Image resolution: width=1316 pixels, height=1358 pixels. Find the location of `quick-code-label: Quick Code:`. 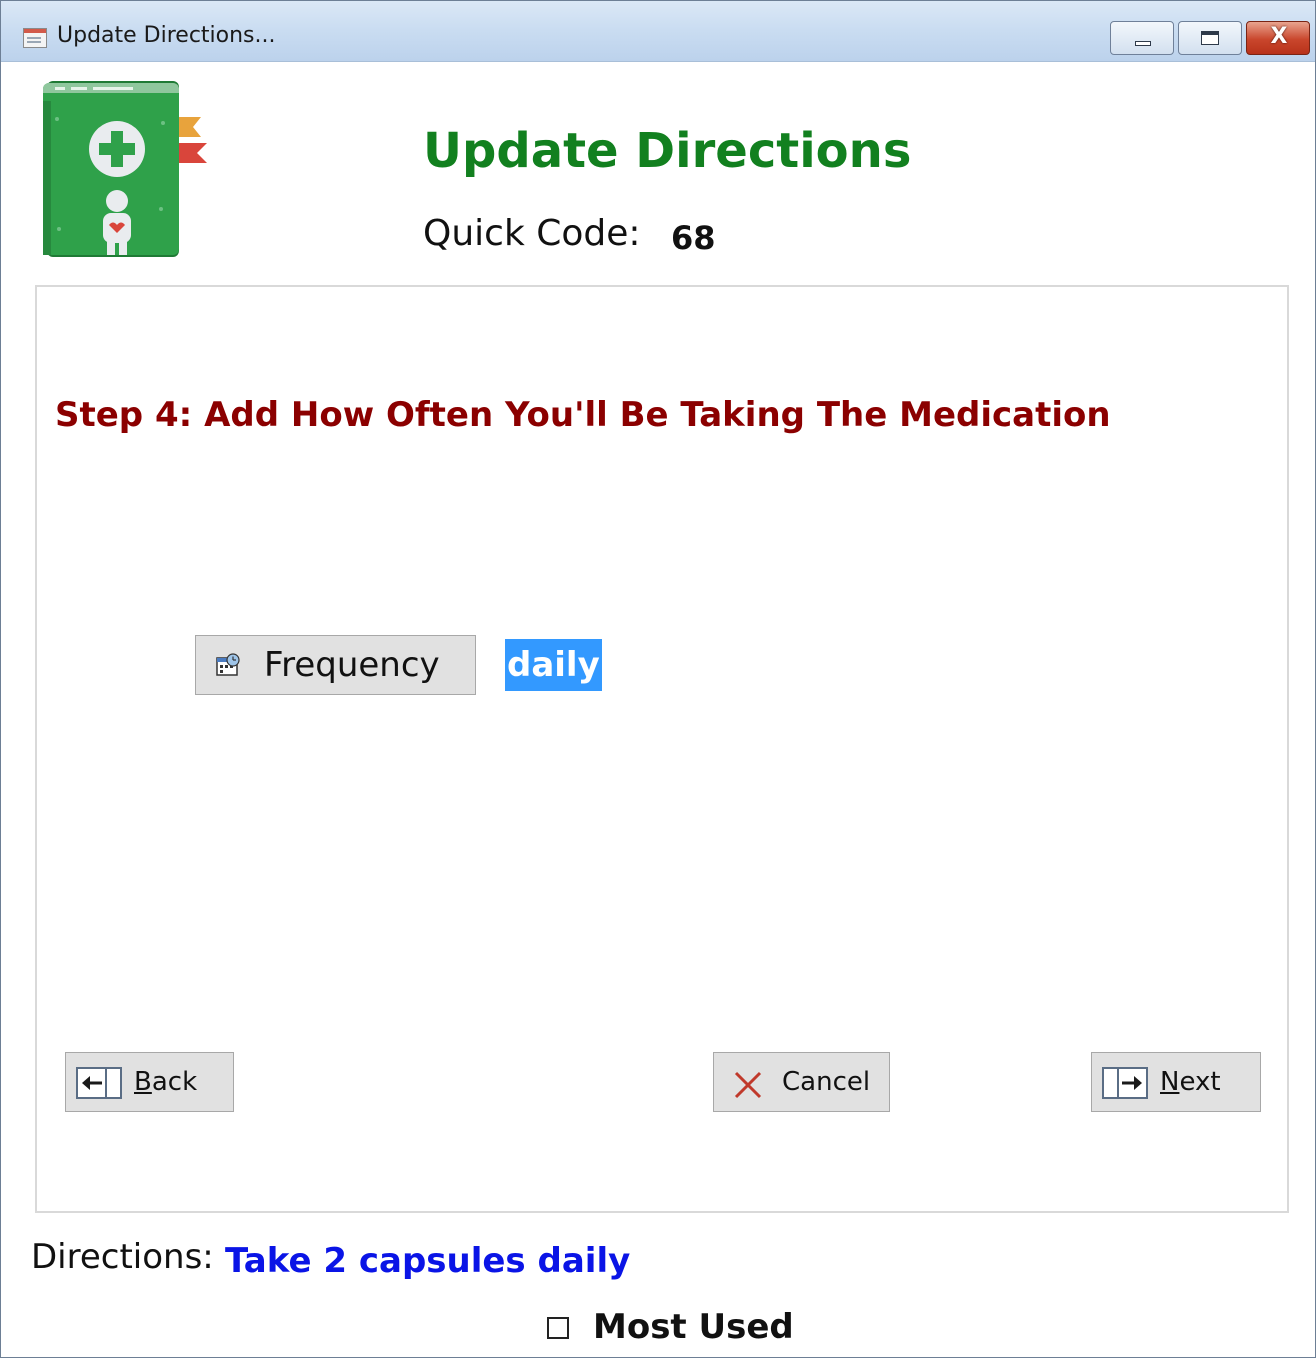

quick-code-label: Quick Code: is located at coordinates (532, 233).